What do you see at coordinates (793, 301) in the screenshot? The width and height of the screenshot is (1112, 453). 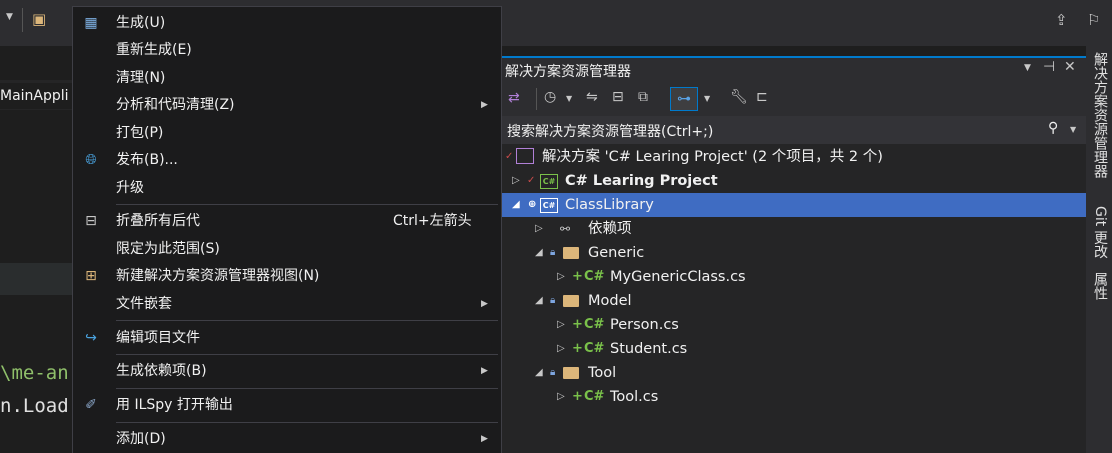 I see `tree-item-folder-model: ◢ 🔒︎ Model` at bounding box center [793, 301].